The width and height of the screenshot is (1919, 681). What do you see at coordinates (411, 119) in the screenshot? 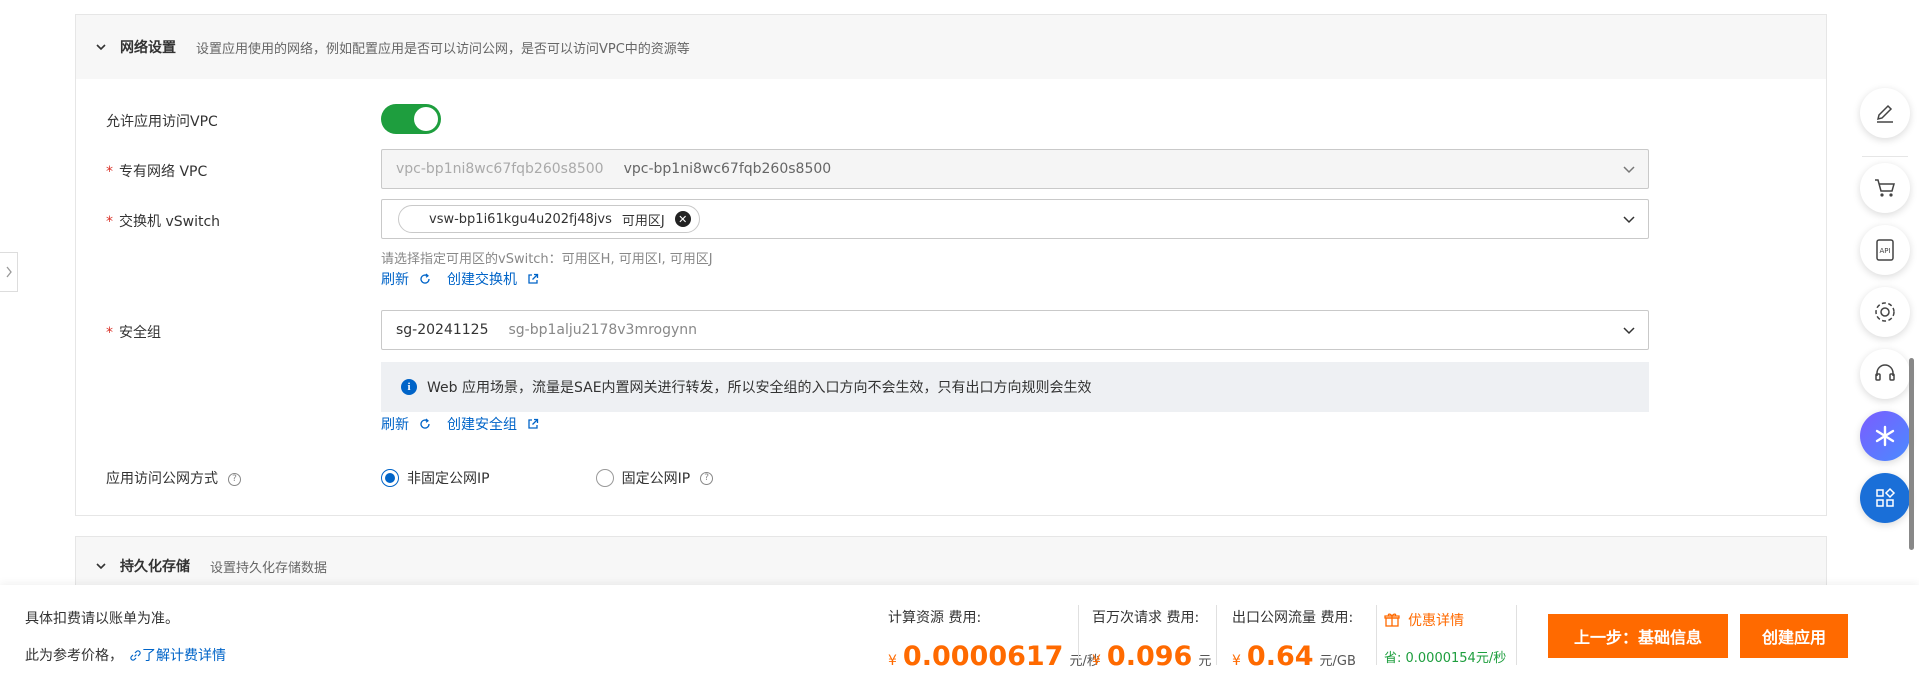
I see `allow-vpc-toggle` at bounding box center [411, 119].